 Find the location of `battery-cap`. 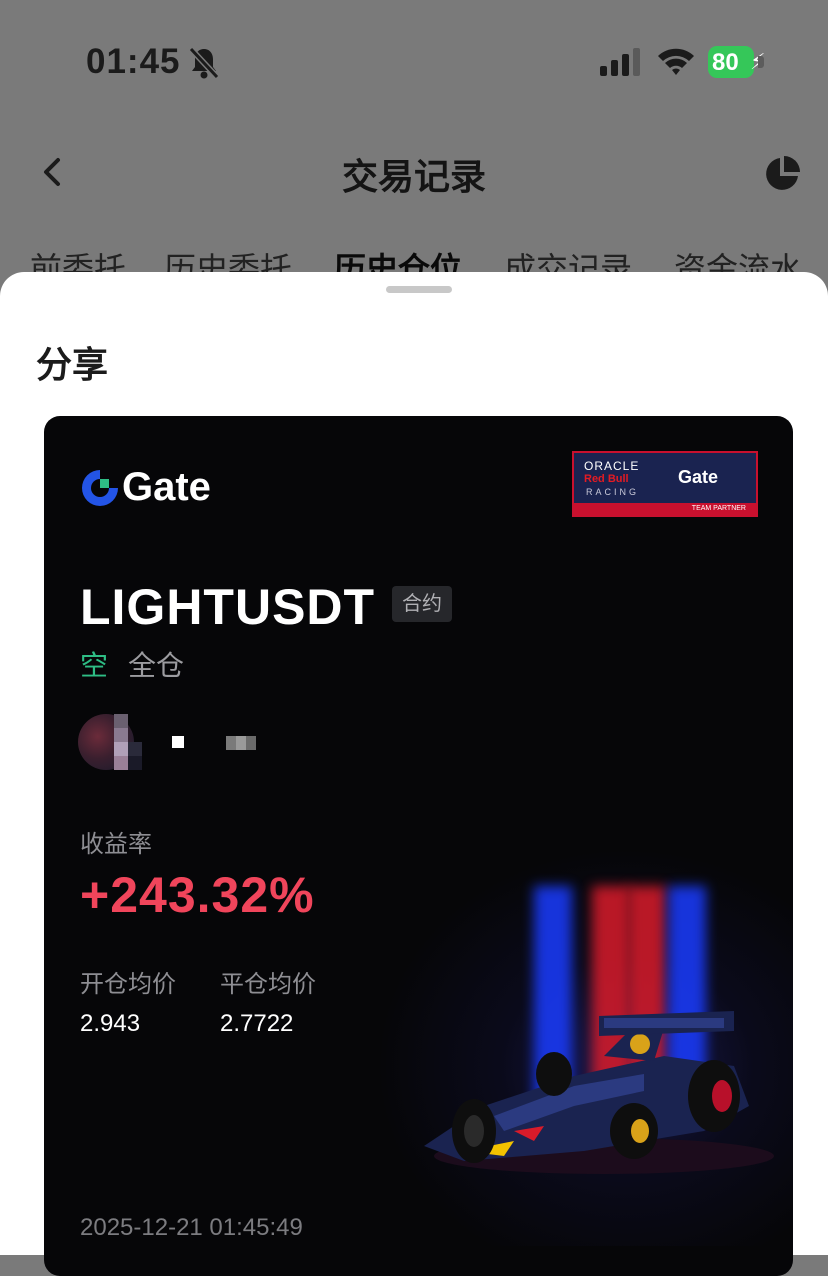

battery-cap is located at coordinates (761, 62).